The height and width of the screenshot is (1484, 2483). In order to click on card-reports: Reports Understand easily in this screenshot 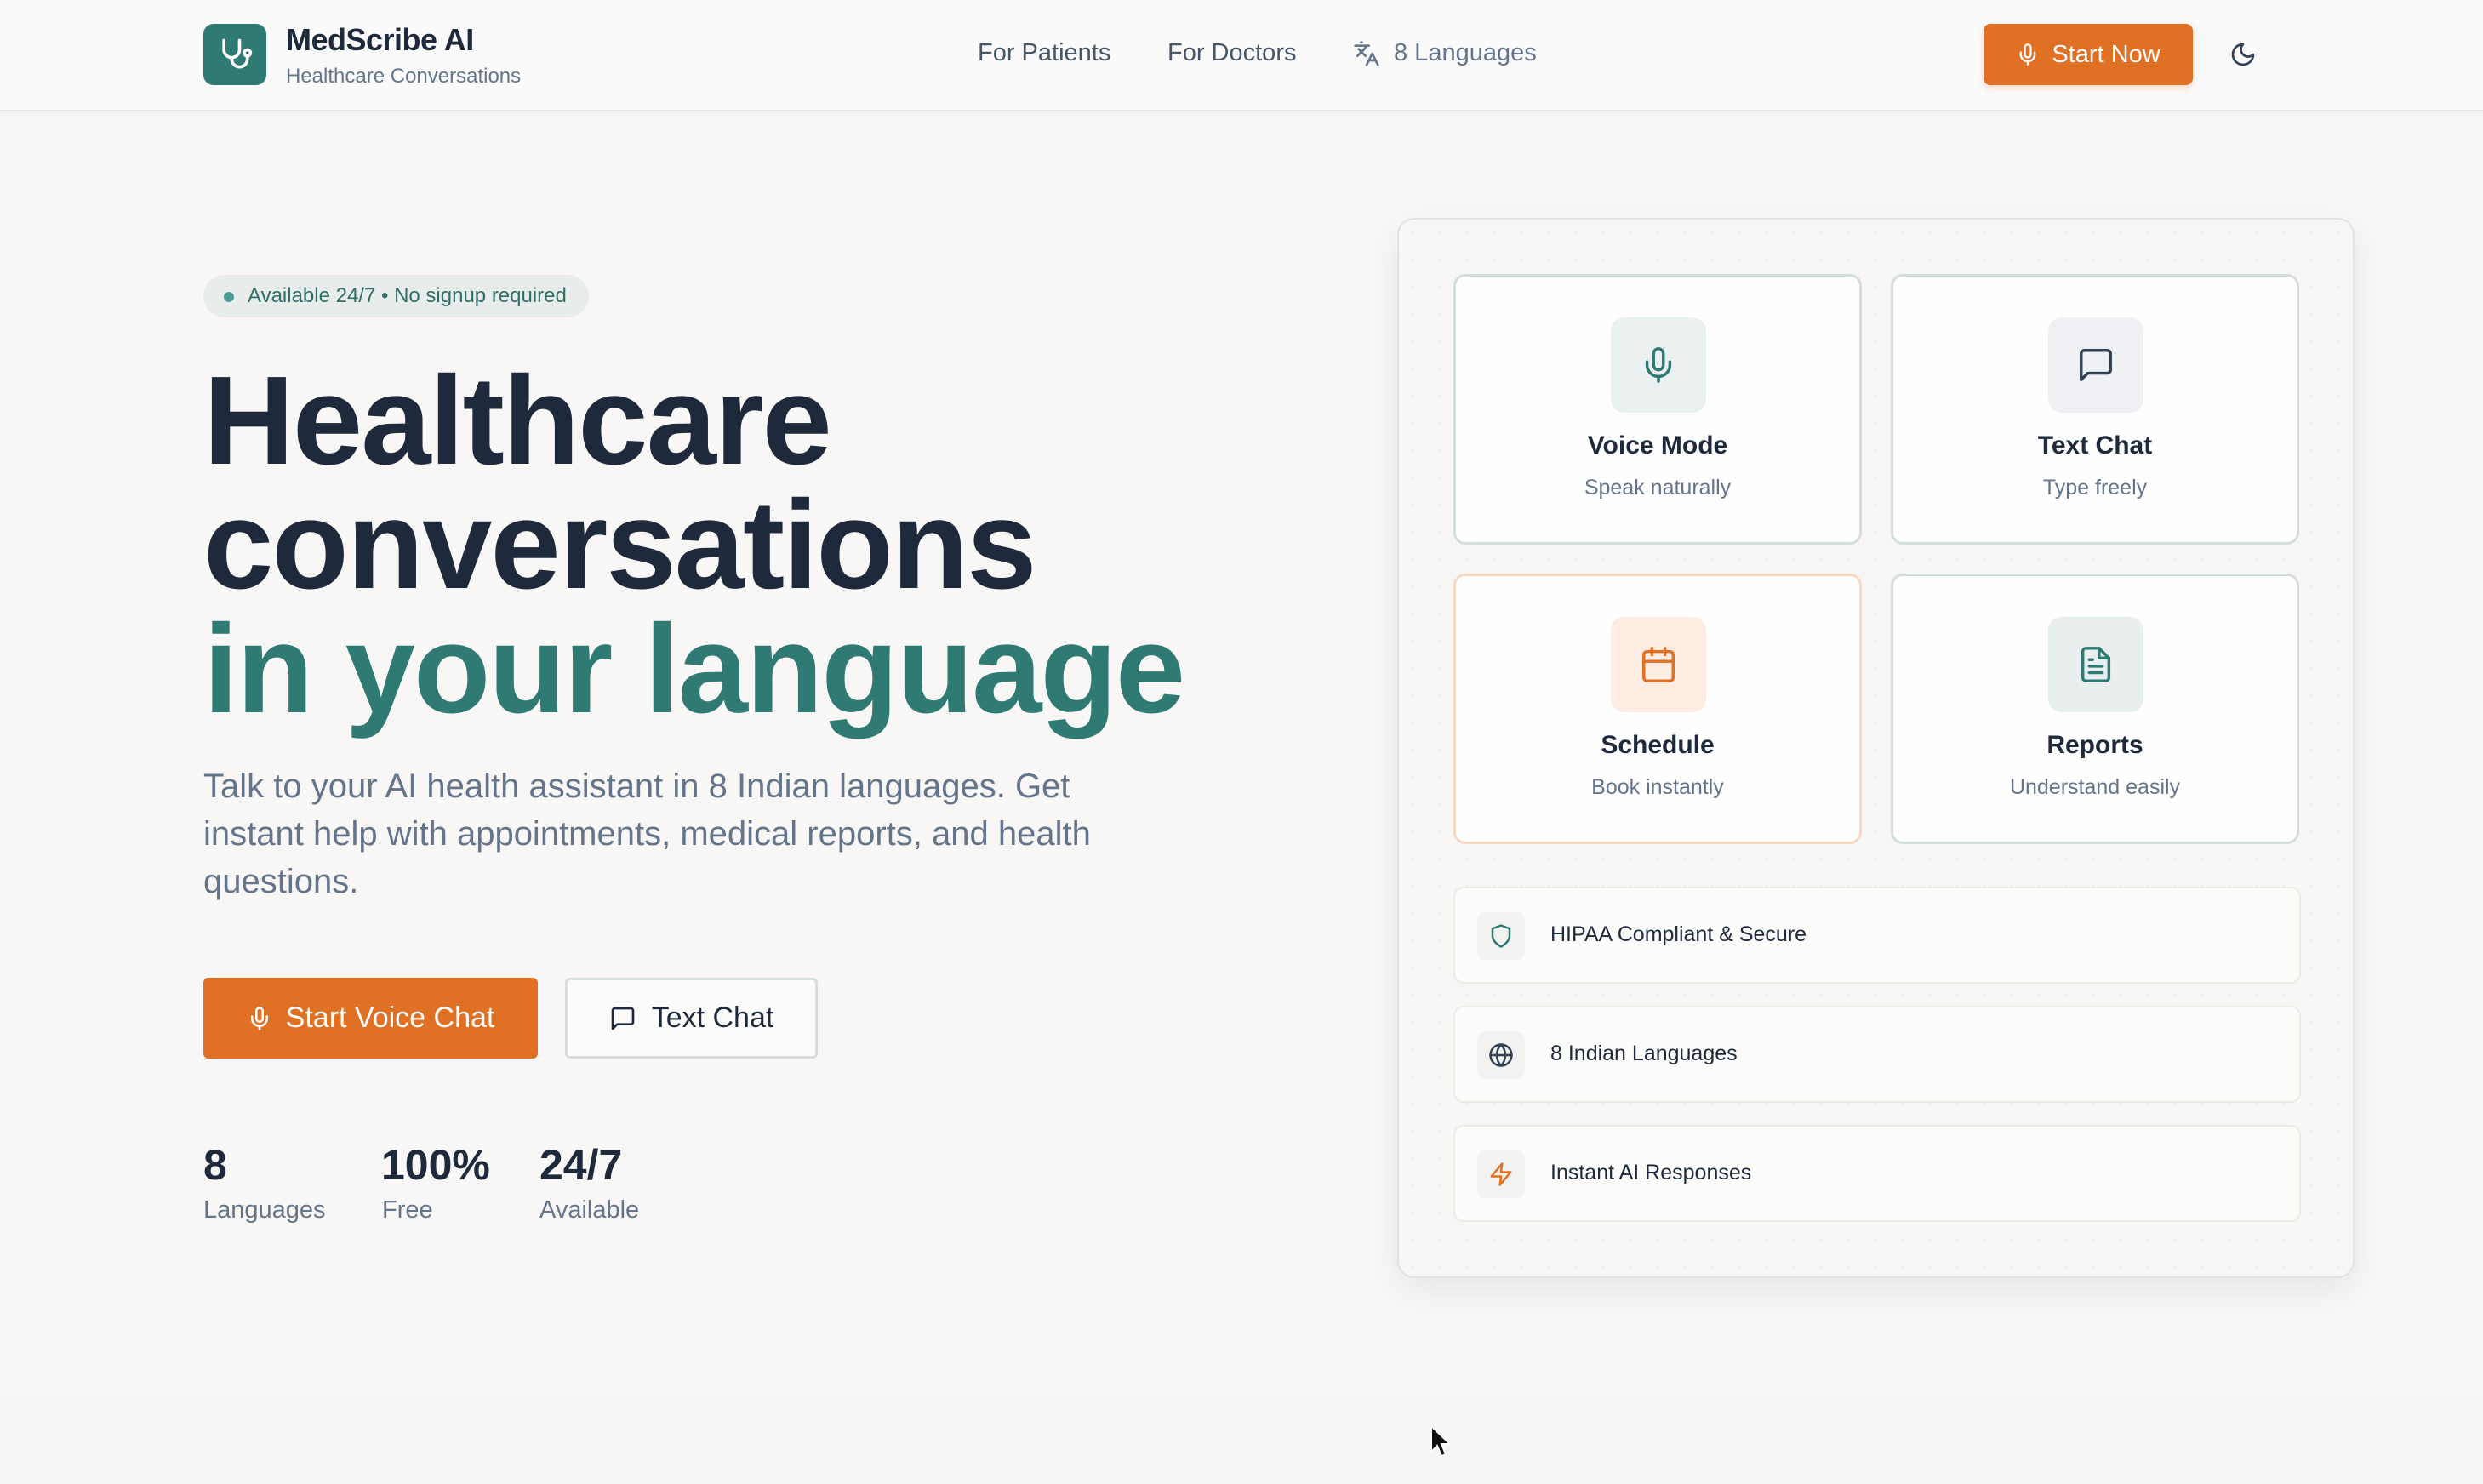, I will do `click(2095, 709)`.